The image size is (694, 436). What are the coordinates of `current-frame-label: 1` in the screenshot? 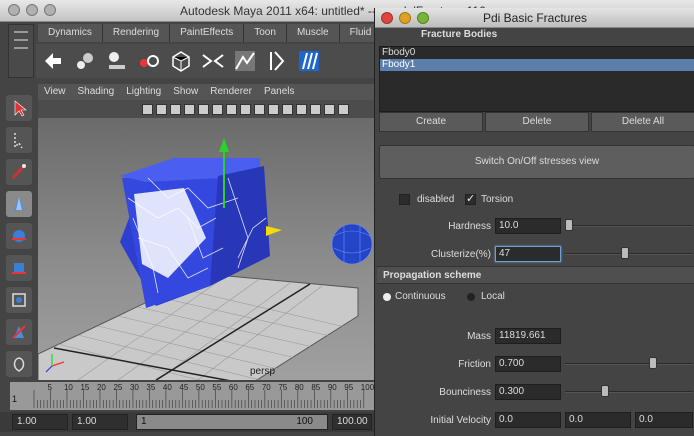 It's located at (14, 399).